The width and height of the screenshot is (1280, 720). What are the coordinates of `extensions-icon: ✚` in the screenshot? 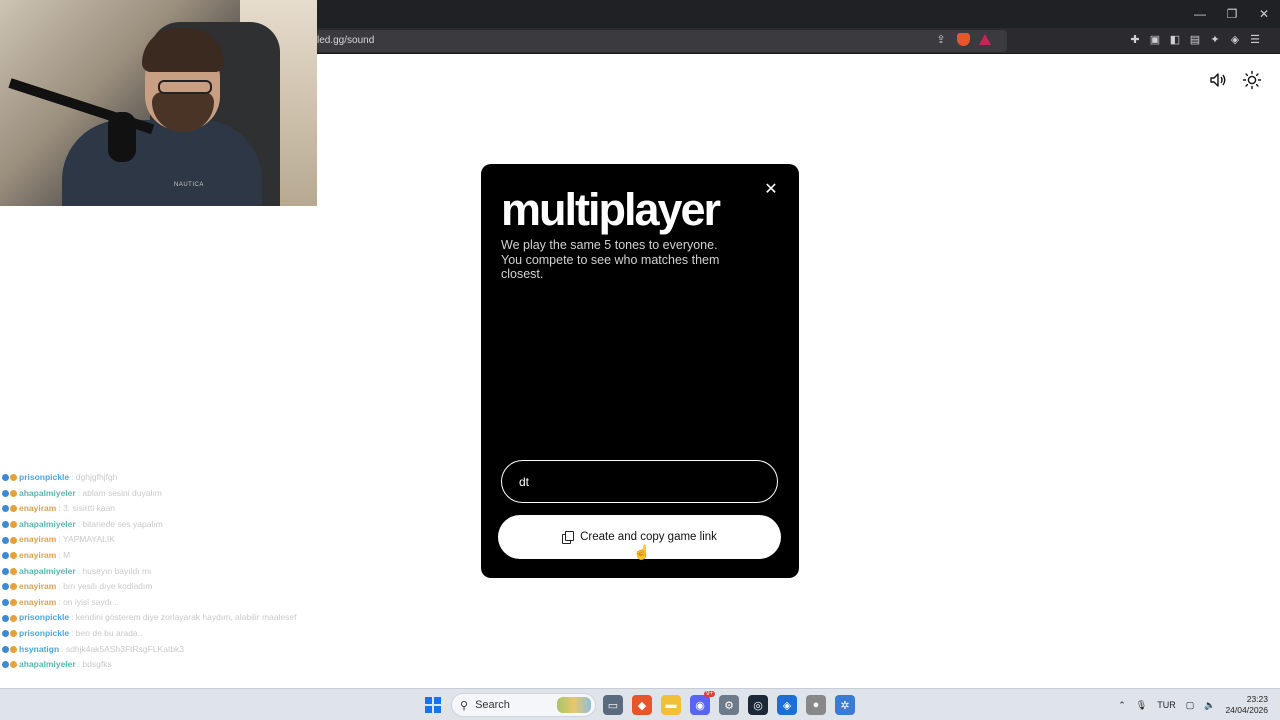 It's located at (1135, 39).